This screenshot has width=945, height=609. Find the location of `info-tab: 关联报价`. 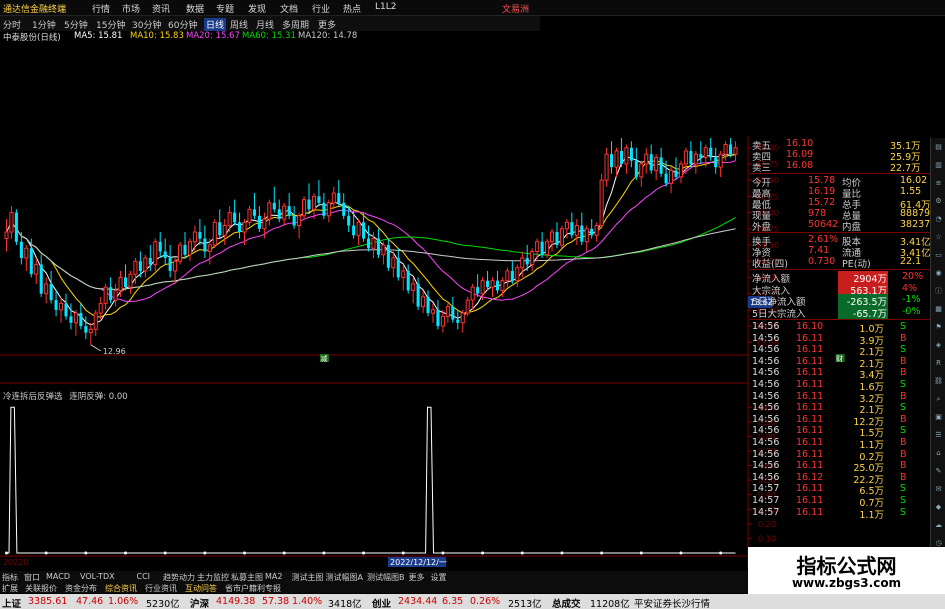

info-tab: 关联报价 is located at coordinates (41, 588).